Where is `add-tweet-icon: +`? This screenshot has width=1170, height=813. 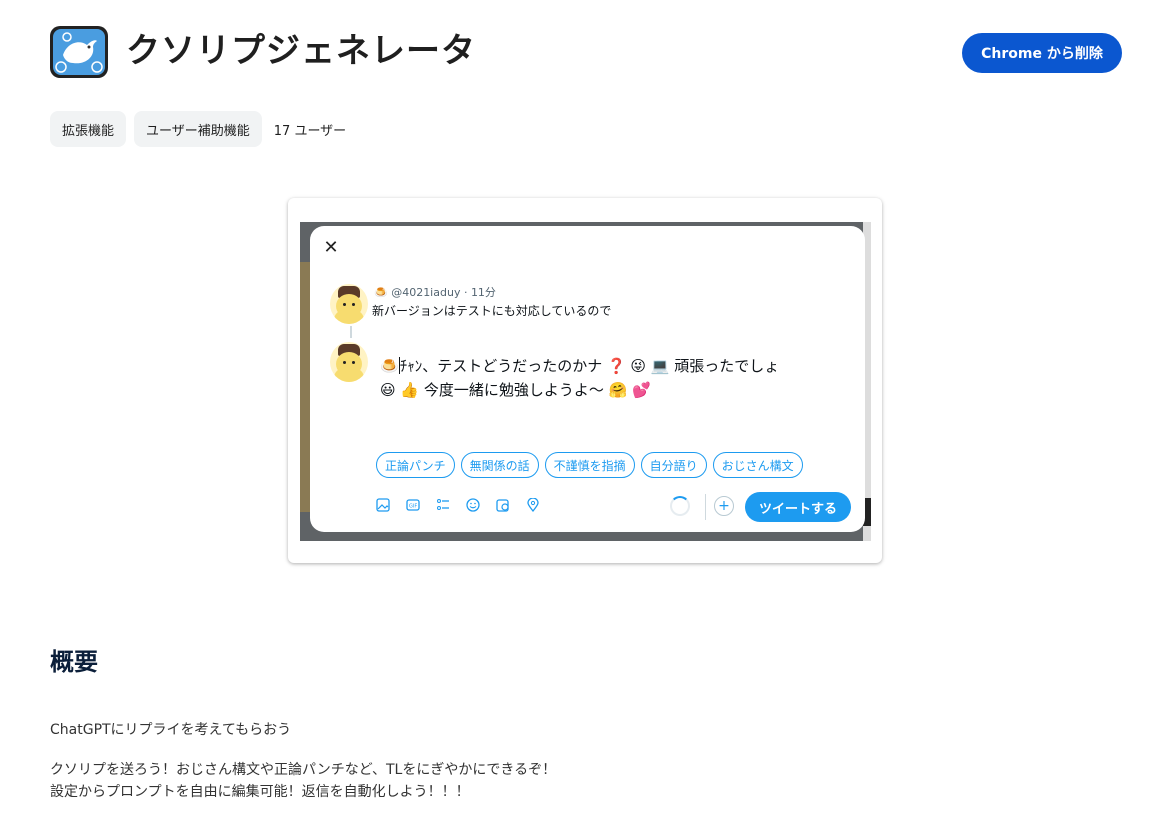 add-tweet-icon: + is located at coordinates (724, 506).